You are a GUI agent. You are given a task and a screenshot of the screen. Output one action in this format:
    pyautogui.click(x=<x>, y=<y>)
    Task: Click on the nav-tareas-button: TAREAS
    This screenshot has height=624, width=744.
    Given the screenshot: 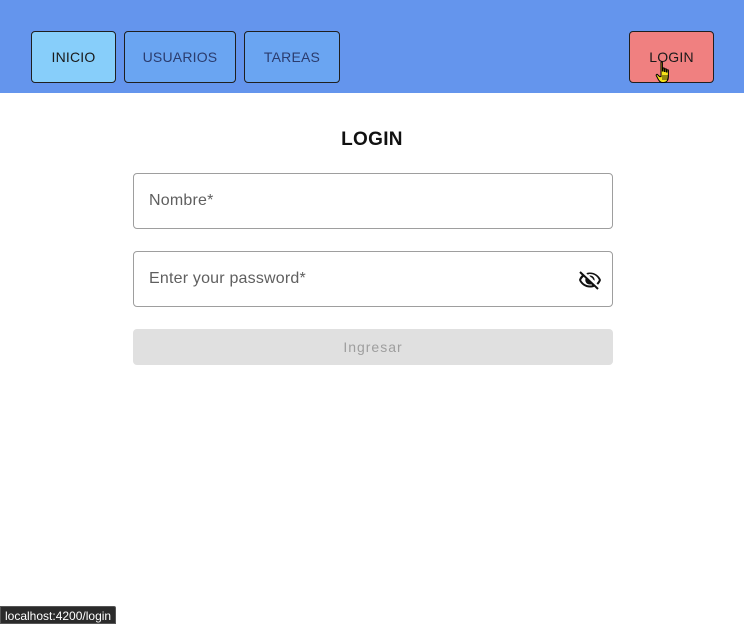 What is the action you would take?
    pyautogui.click(x=292, y=57)
    